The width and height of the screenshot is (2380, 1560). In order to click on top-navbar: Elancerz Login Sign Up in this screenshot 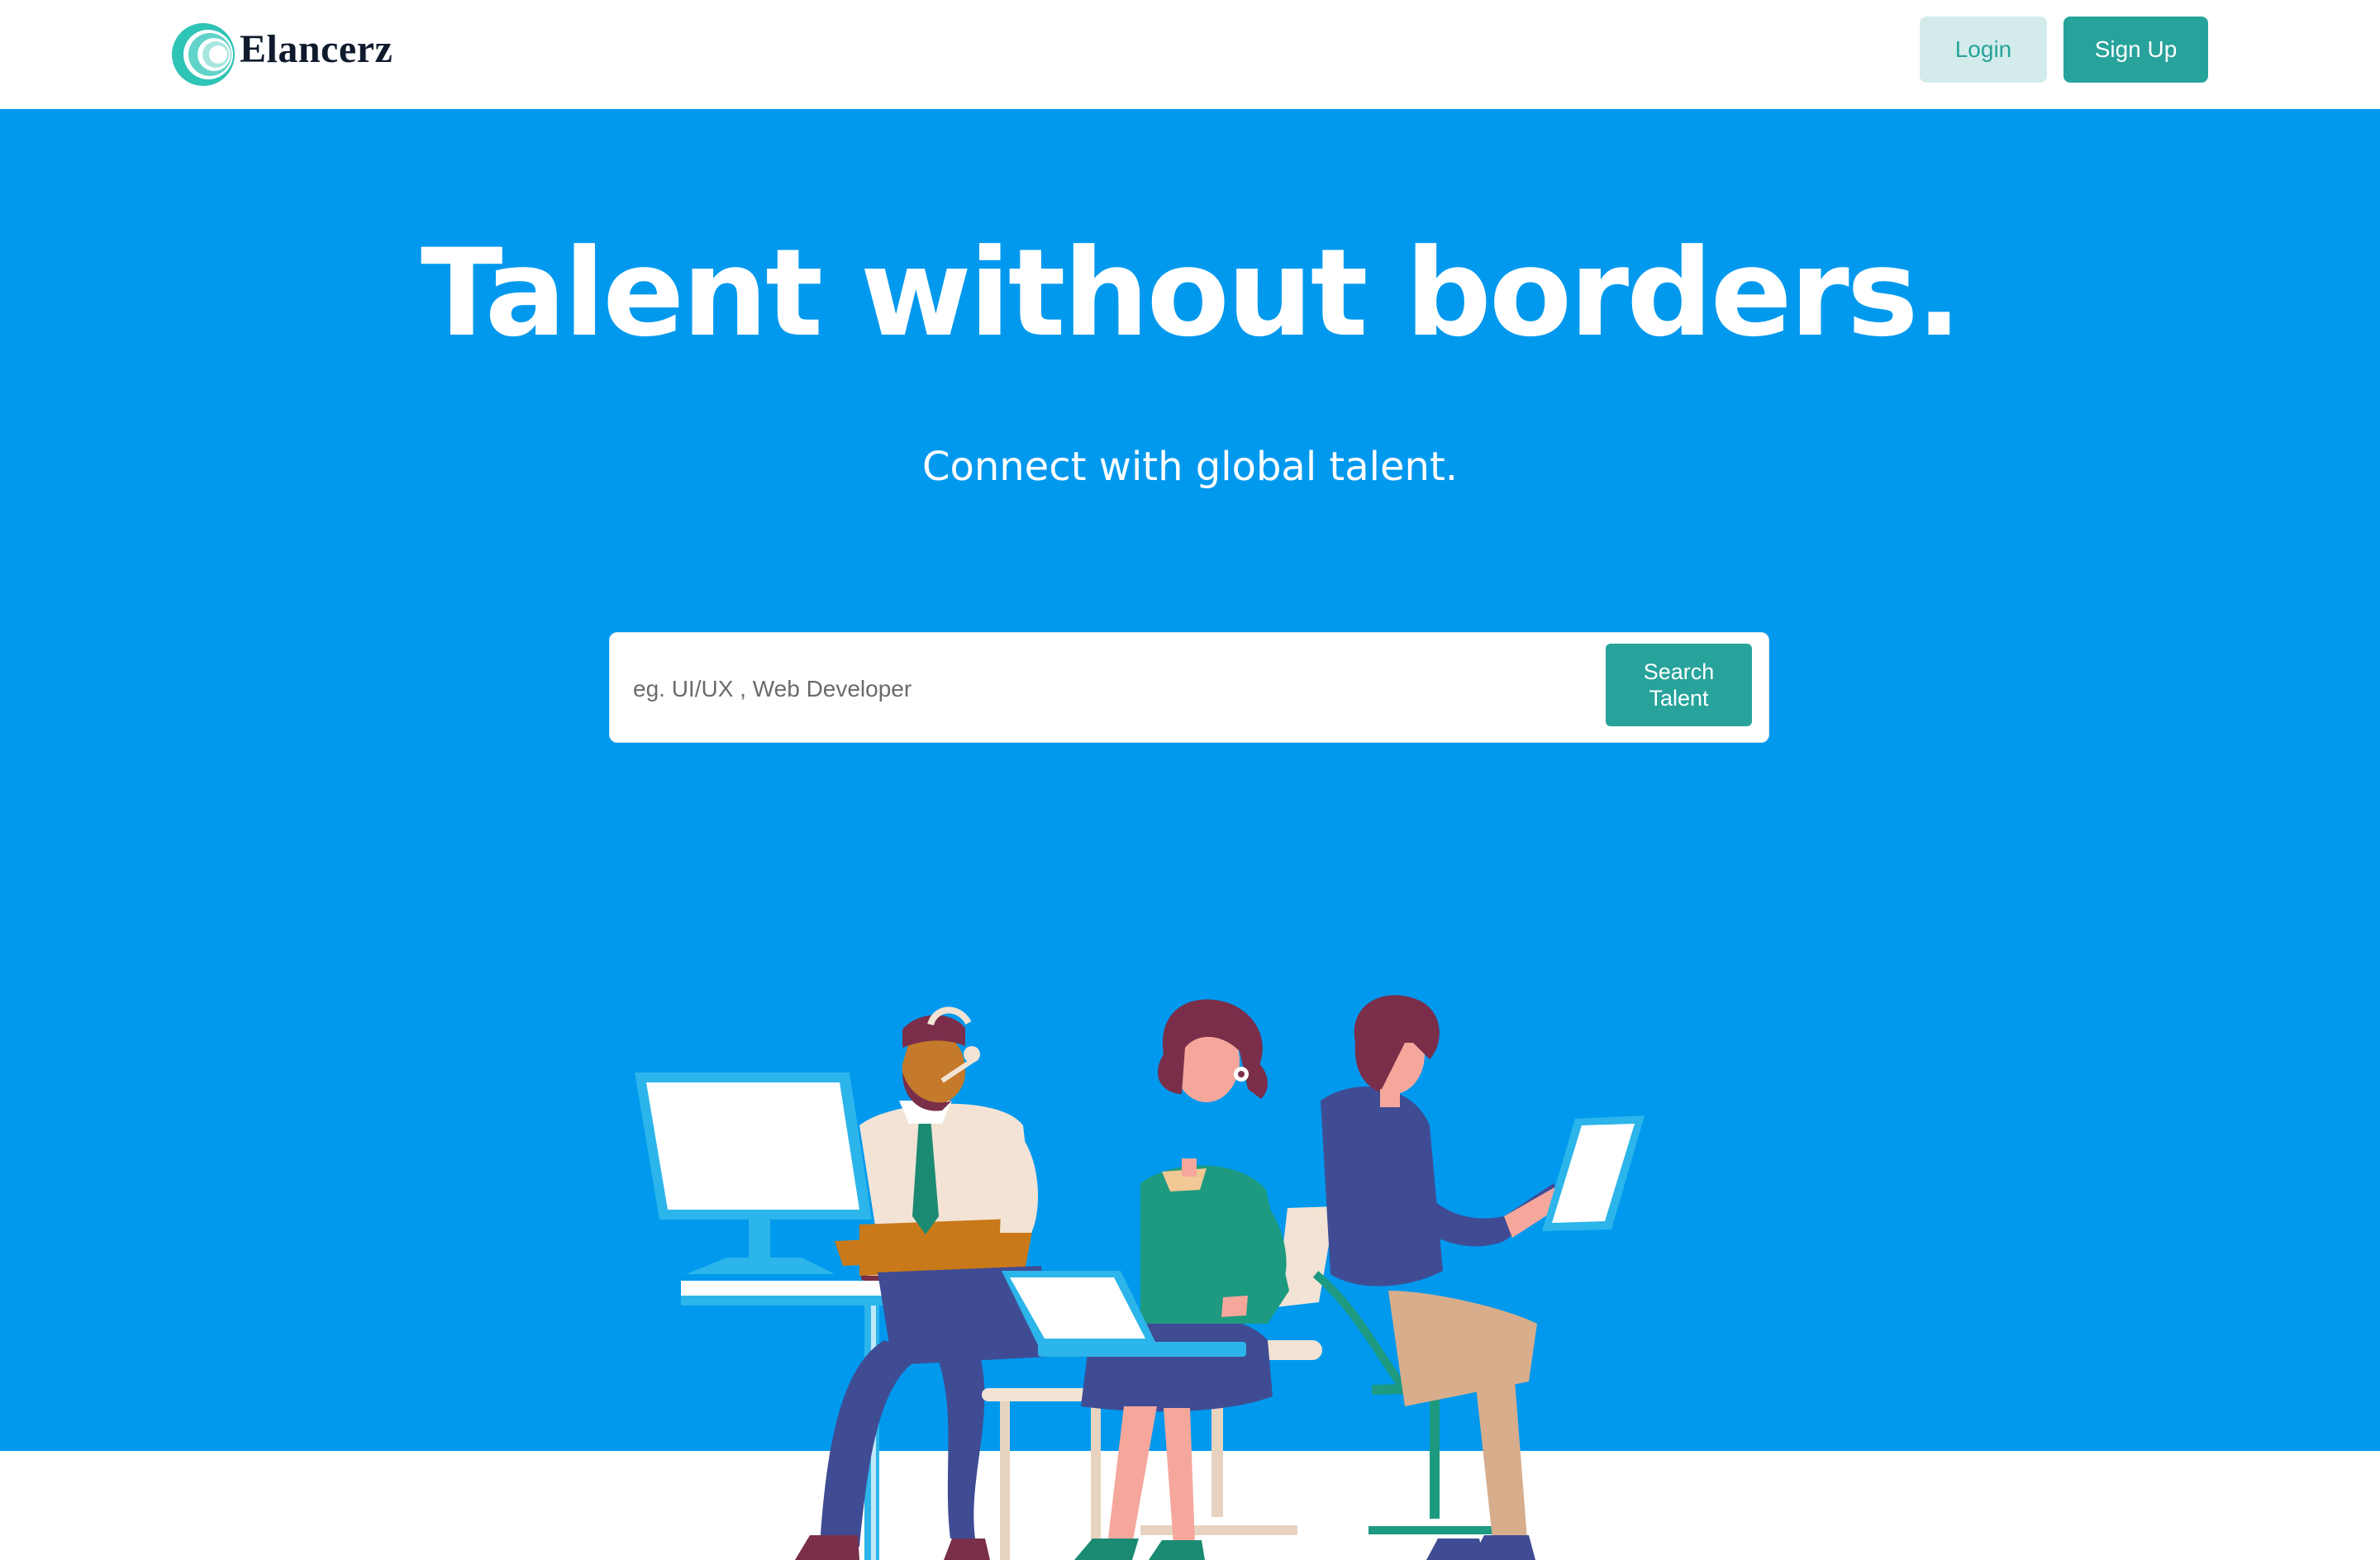, I will do `click(1190, 54)`.